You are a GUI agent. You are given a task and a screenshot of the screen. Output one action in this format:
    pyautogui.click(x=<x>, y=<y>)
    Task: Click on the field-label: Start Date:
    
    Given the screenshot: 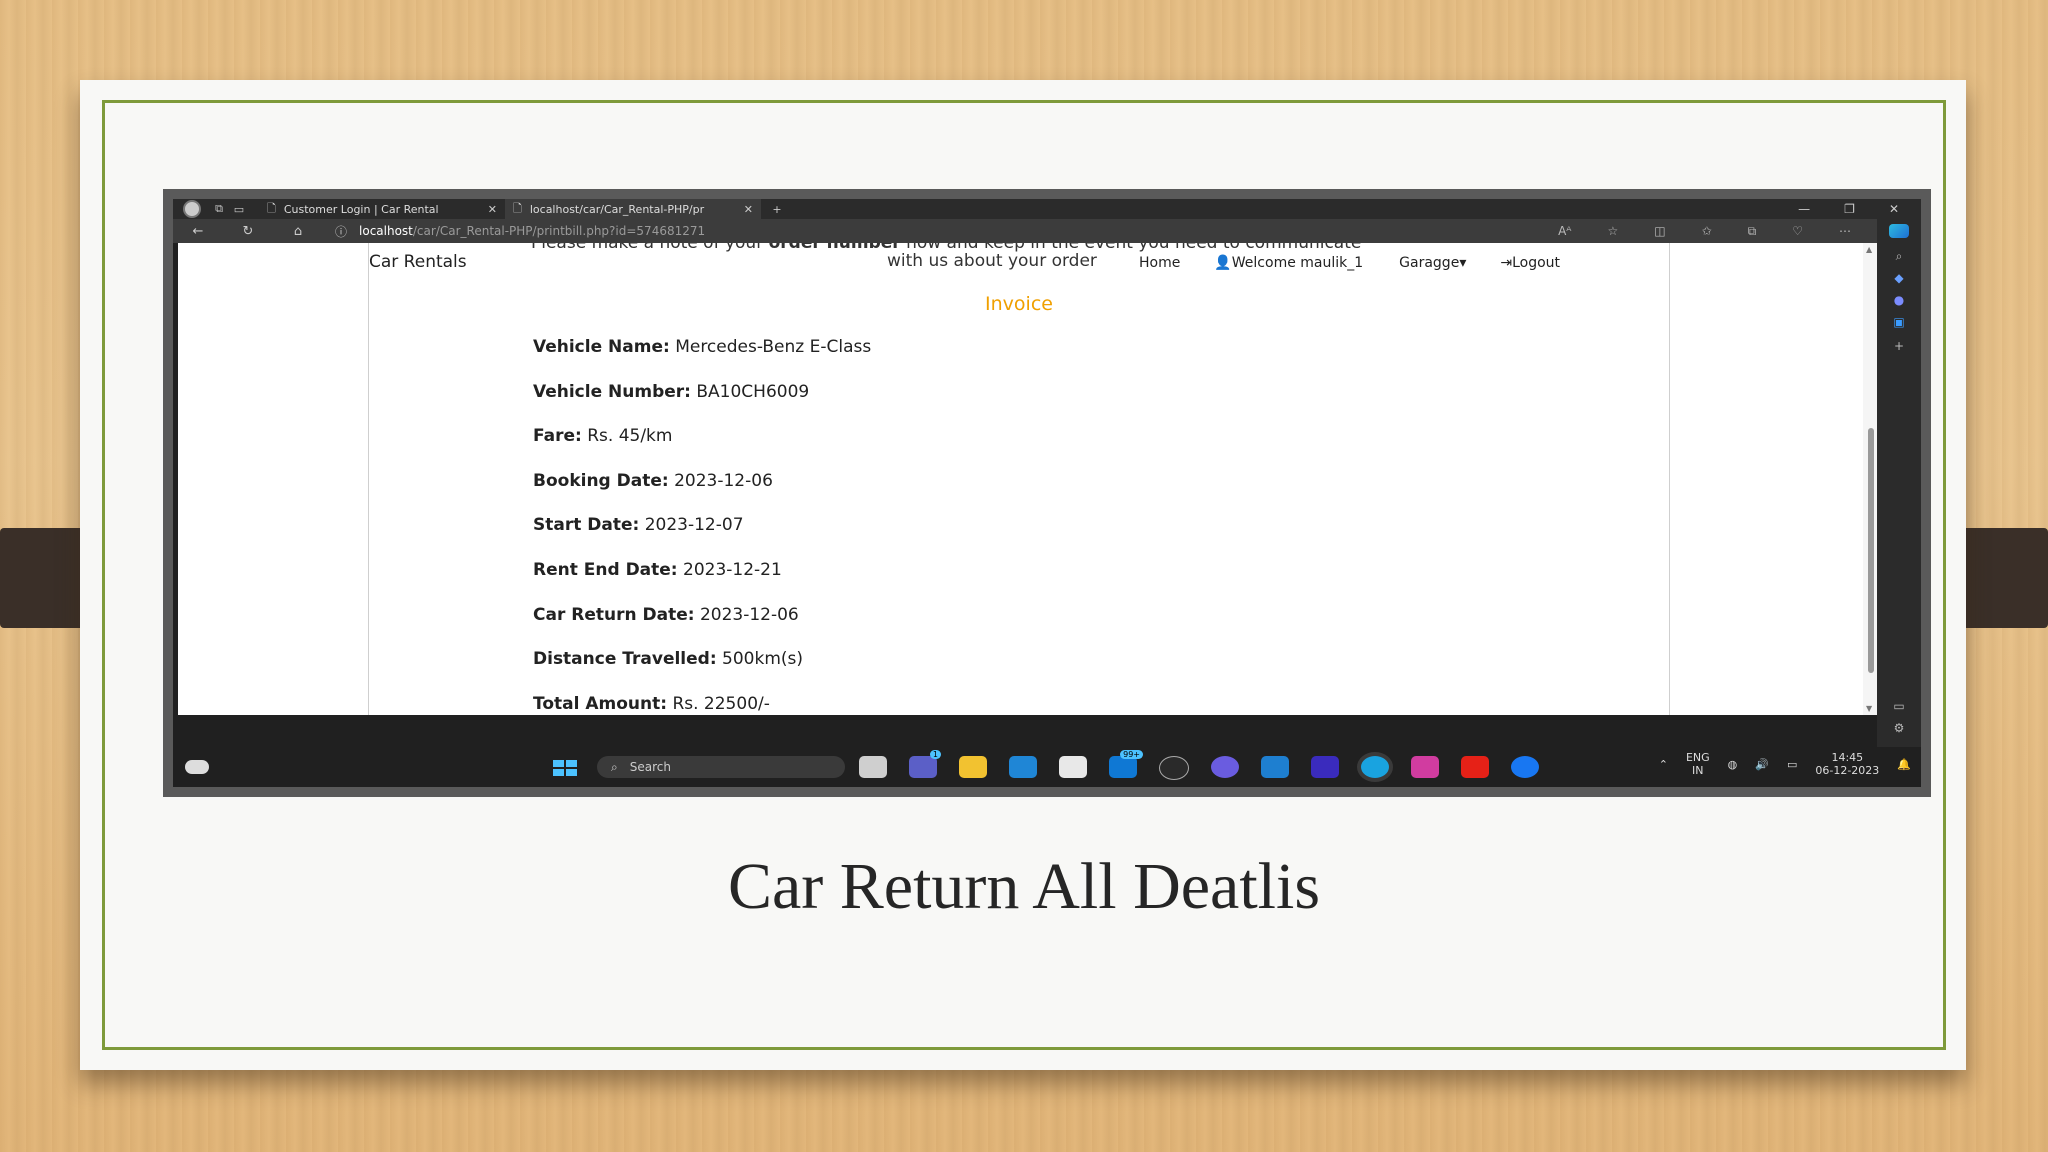 What is the action you would take?
    pyautogui.click(x=586, y=525)
    